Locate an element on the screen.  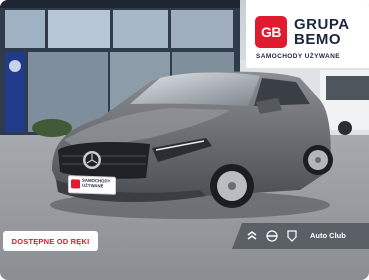
citroen-icon is located at coordinates (252, 236).